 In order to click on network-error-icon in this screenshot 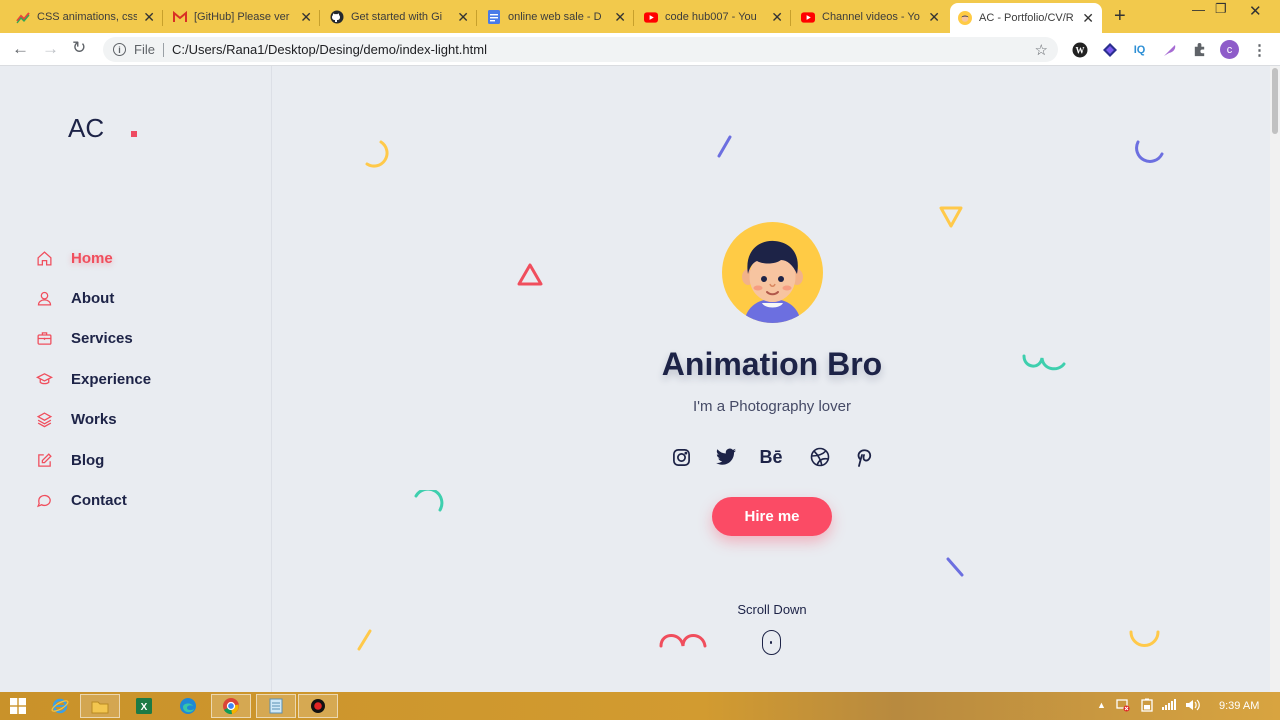, I will do `click(1123, 706)`.